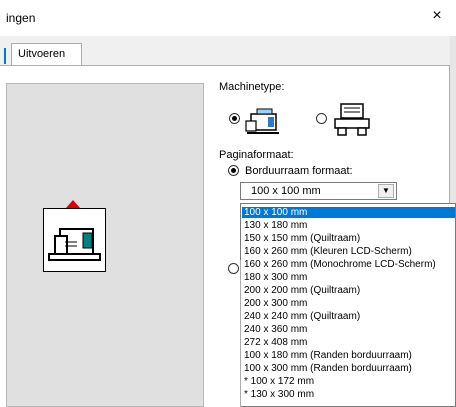 This screenshot has width=456, height=407. I want to click on dropdown-option: 160 x 260 mm (Monochrome LCD-Scherm), so click(348, 264).